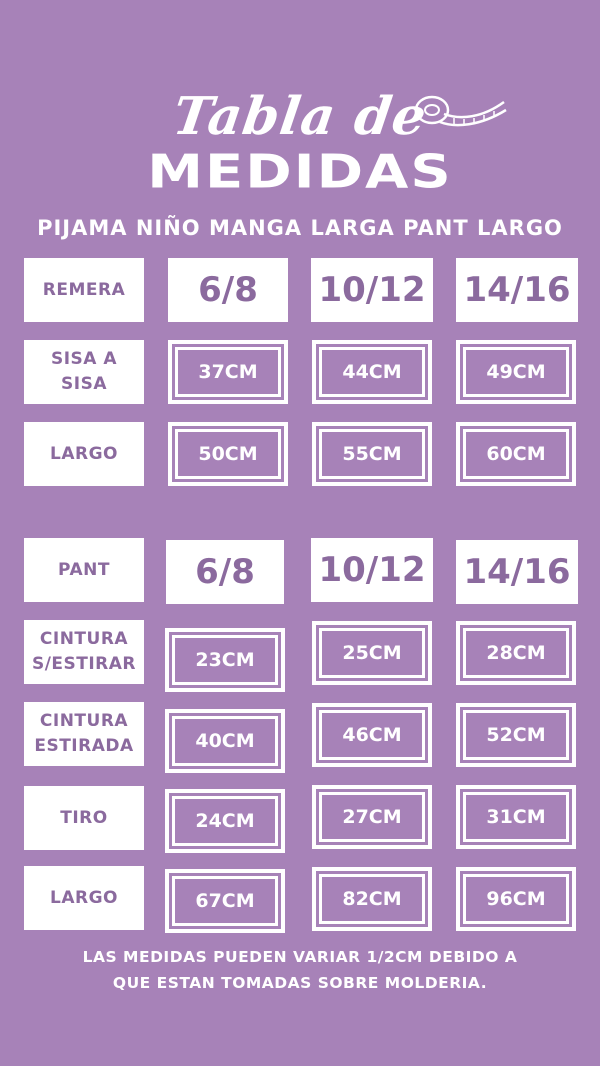 Image resolution: width=600 pixels, height=1066 pixels. What do you see at coordinates (372, 570) in the screenshot?
I see `pant-size-10-12: 10/12` at bounding box center [372, 570].